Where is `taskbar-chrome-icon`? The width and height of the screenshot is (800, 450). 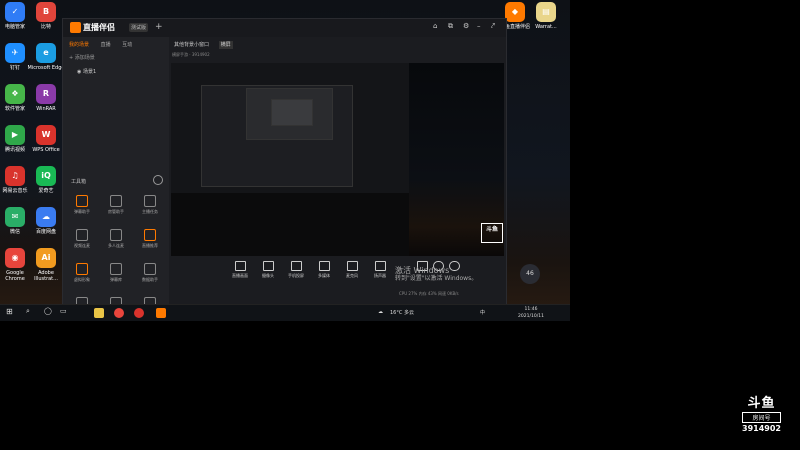 taskbar-chrome-icon is located at coordinates (119, 313).